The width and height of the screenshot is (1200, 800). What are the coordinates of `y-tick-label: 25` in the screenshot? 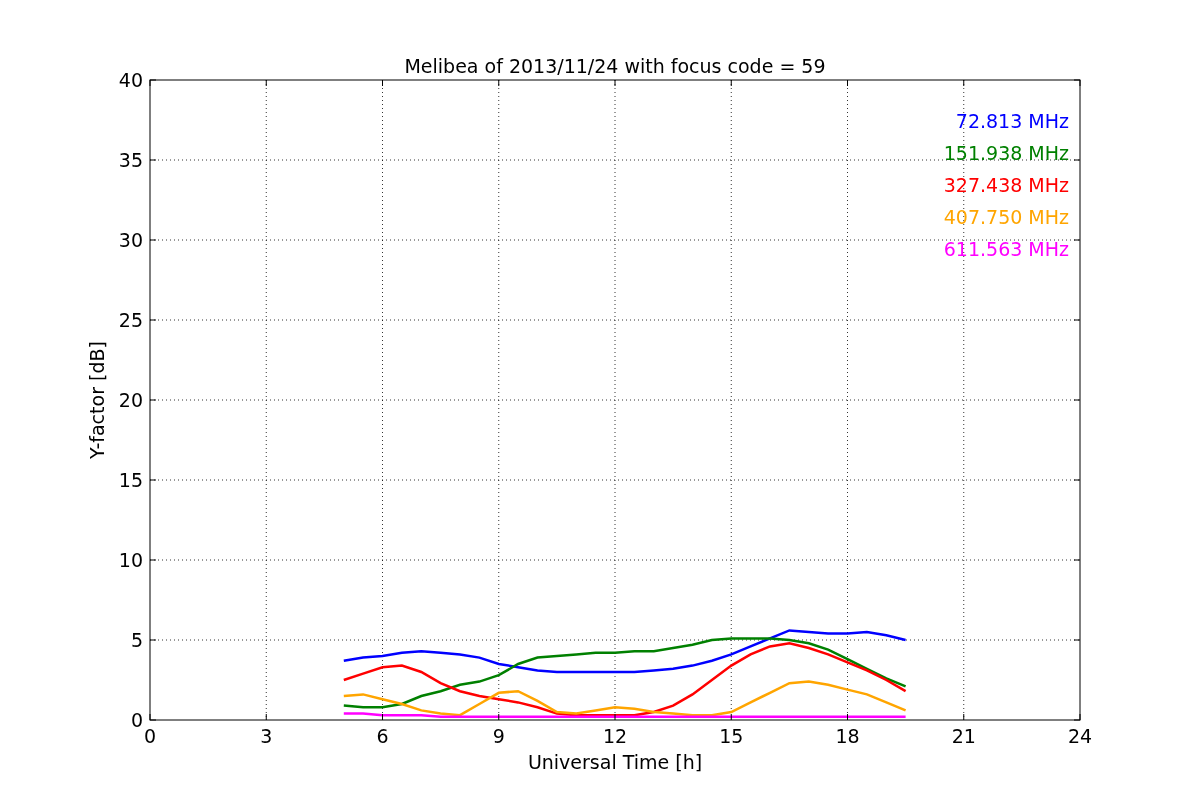 It's located at (130, 320).